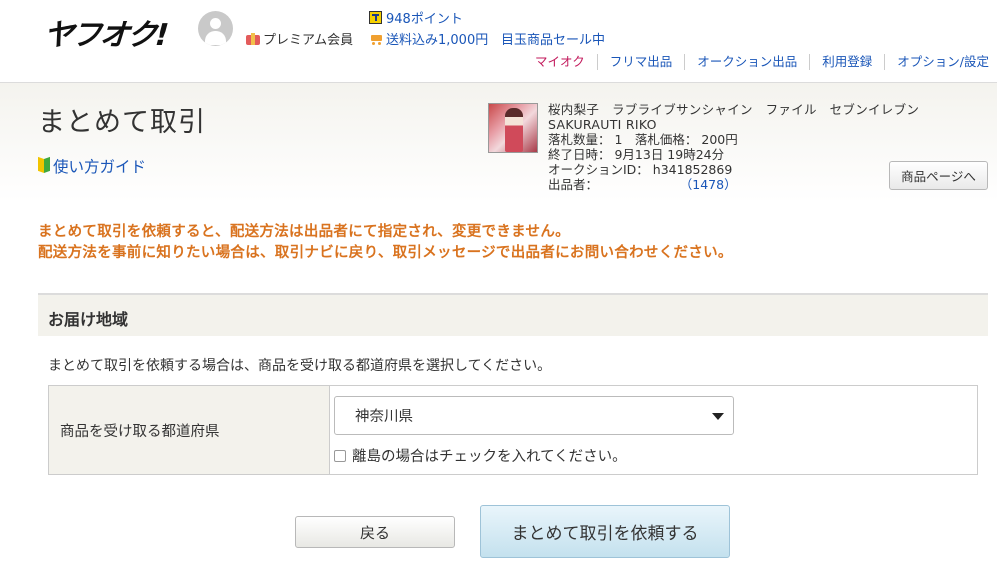 The width and height of the screenshot is (997, 565). Describe the element at coordinates (643, 139) in the screenshot. I see `winning-bid-line: 落札数量： 1 落札価格： 200円` at that location.